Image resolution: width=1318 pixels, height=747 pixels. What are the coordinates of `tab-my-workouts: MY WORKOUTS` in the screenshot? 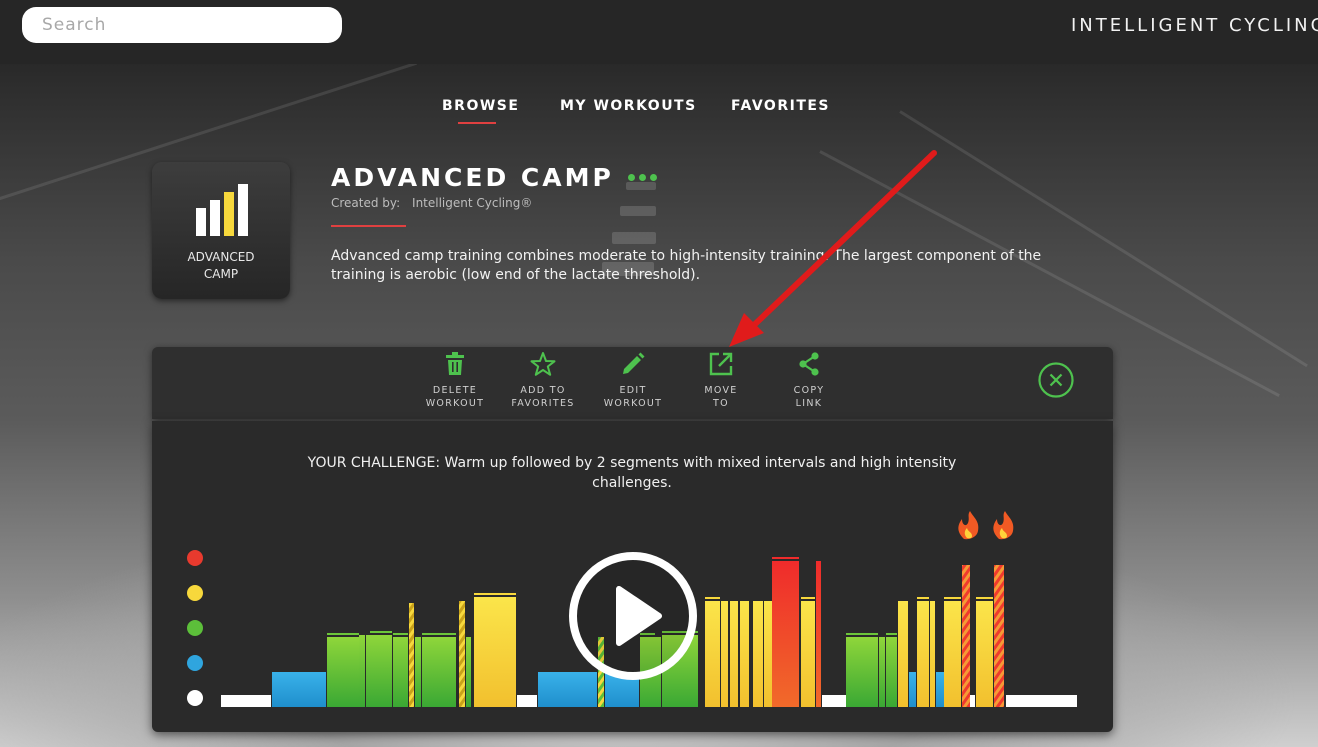 It's located at (628, 106).